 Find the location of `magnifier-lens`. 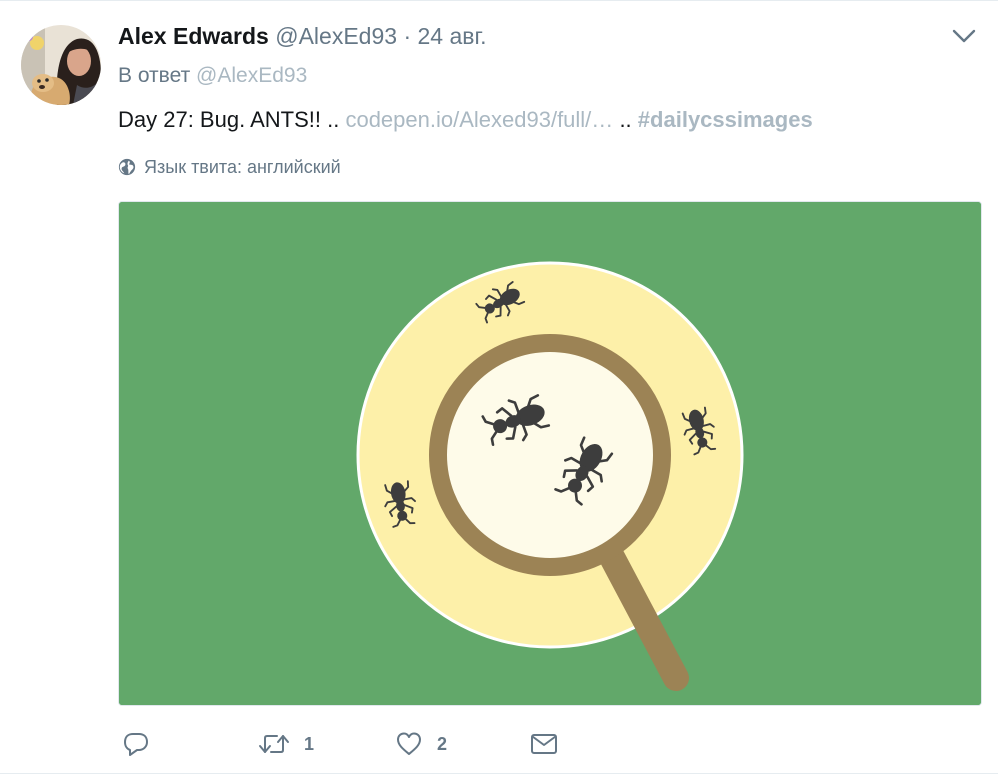

magnifier-lens is located at coordinates (550, 455).